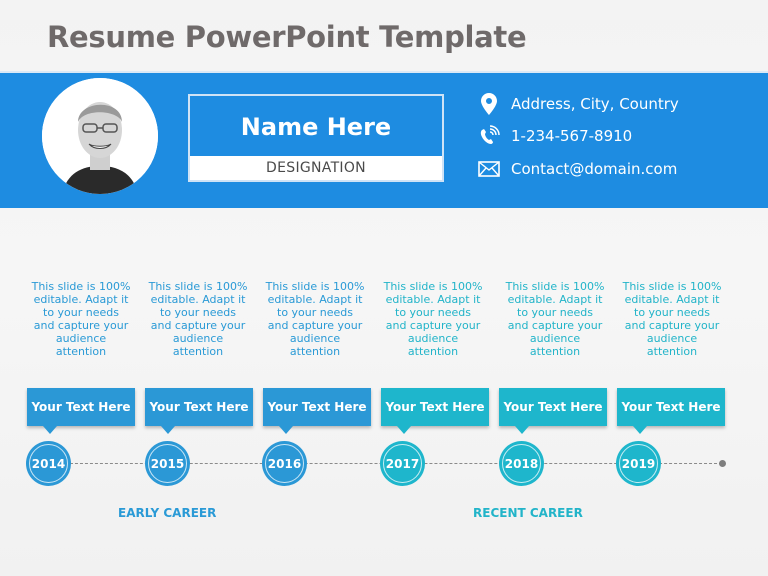  What do you see at coordinates (489, 169) in the screenshot?
I see `envelope-icon` at bounding box center [489, 169].